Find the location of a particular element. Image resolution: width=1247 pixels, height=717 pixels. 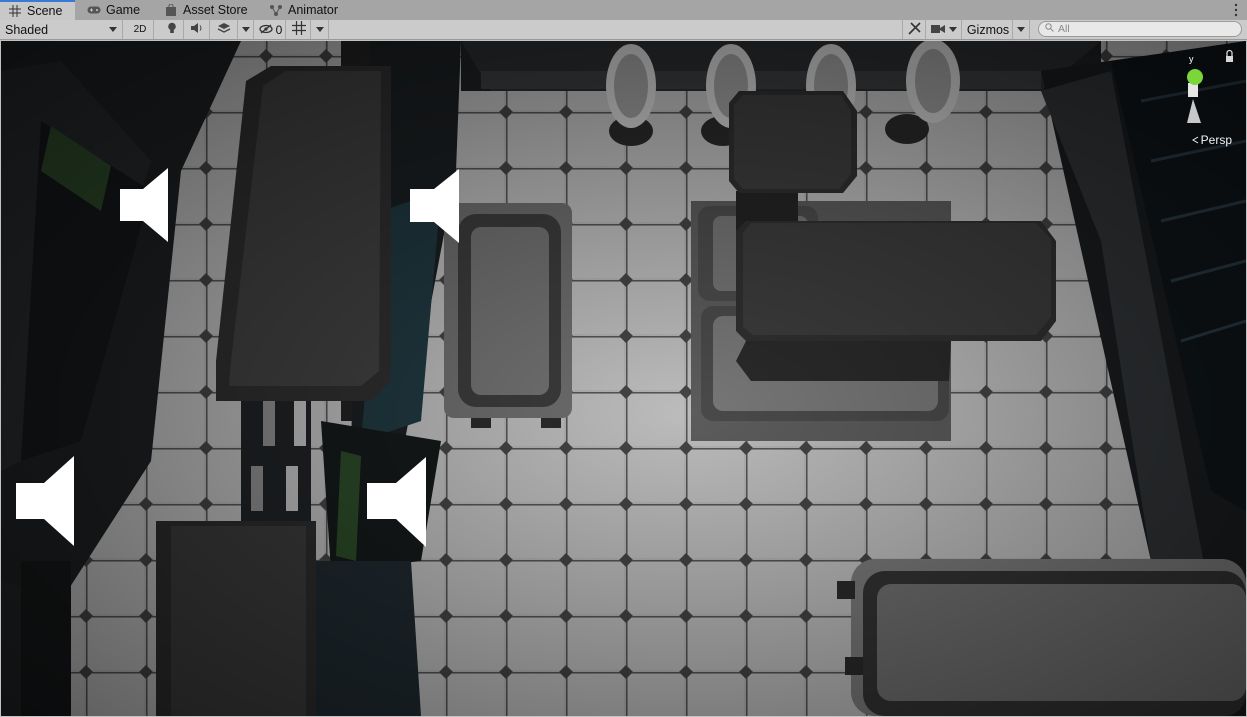

tab-label: Animator is located at coordinates (313, 10).